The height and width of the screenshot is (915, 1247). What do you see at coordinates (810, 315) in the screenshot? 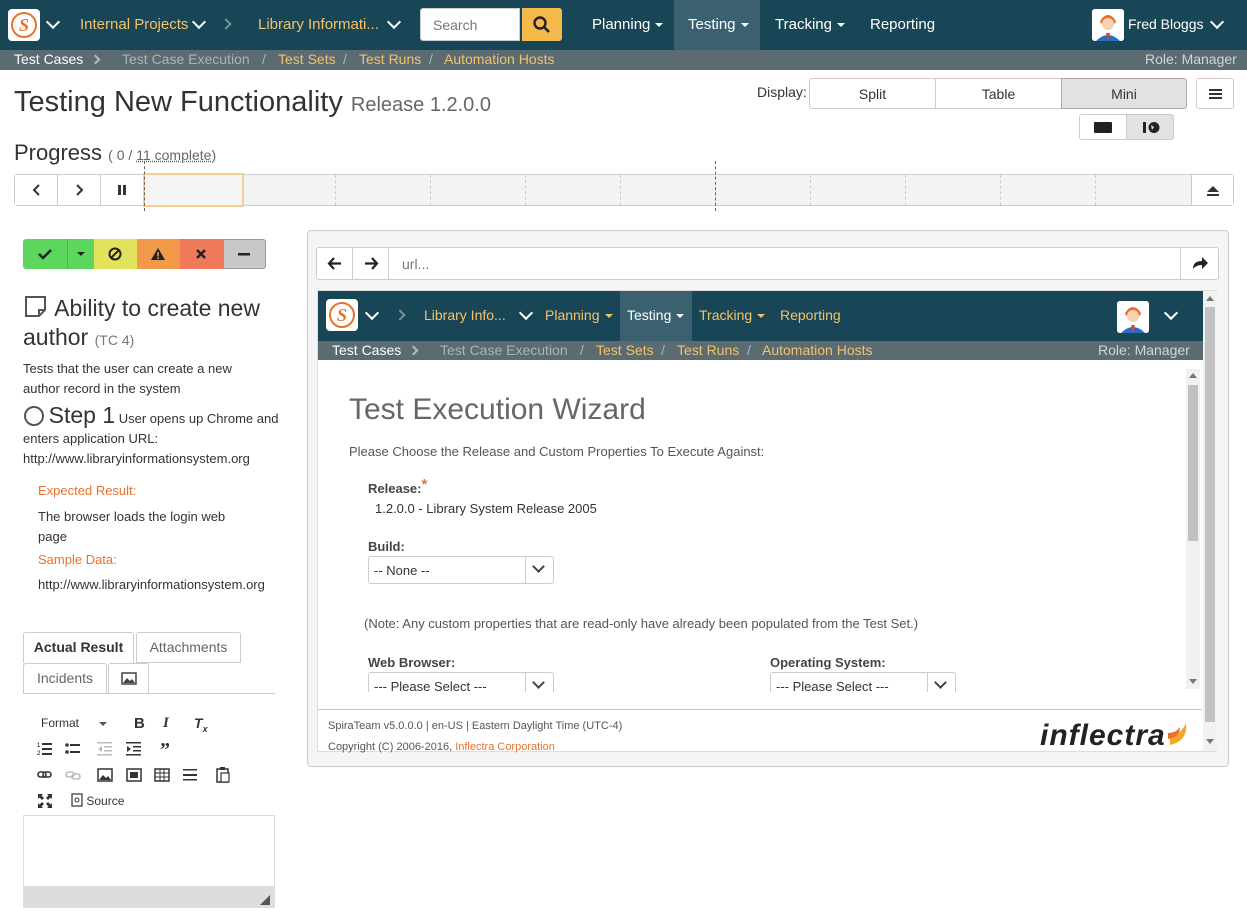
I see `inner-menu-reporting: Reporting` at bounding box center [810, 315].